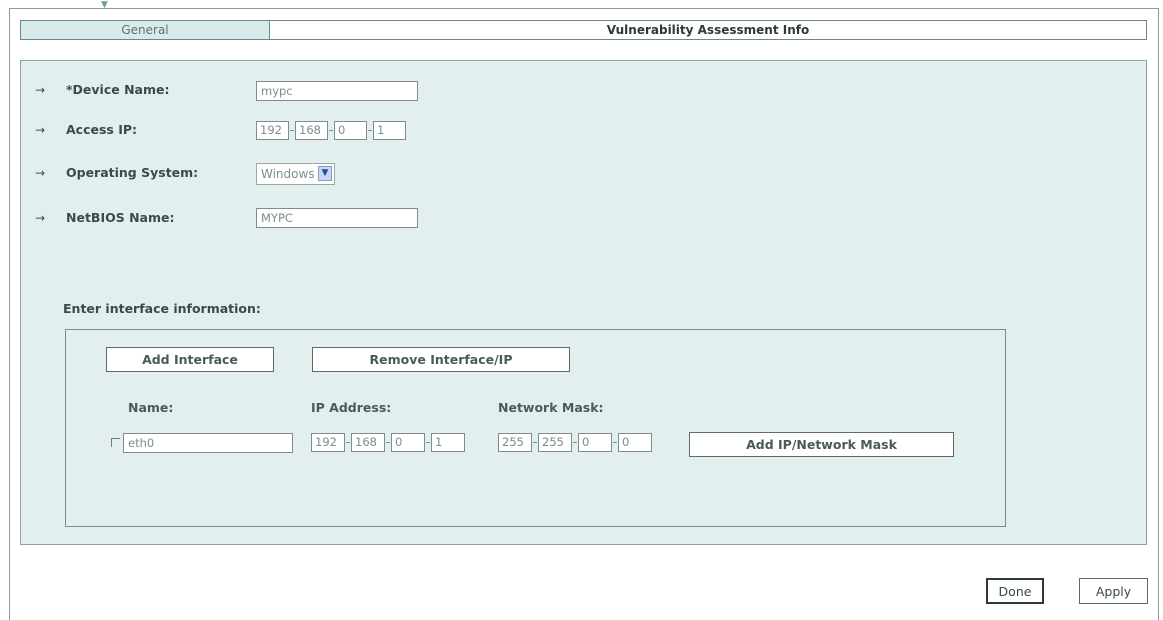 Image resolution: width=1163 pixels, height=620 pixels. I want to click on apply-button: Apply, so click(1113, 591).